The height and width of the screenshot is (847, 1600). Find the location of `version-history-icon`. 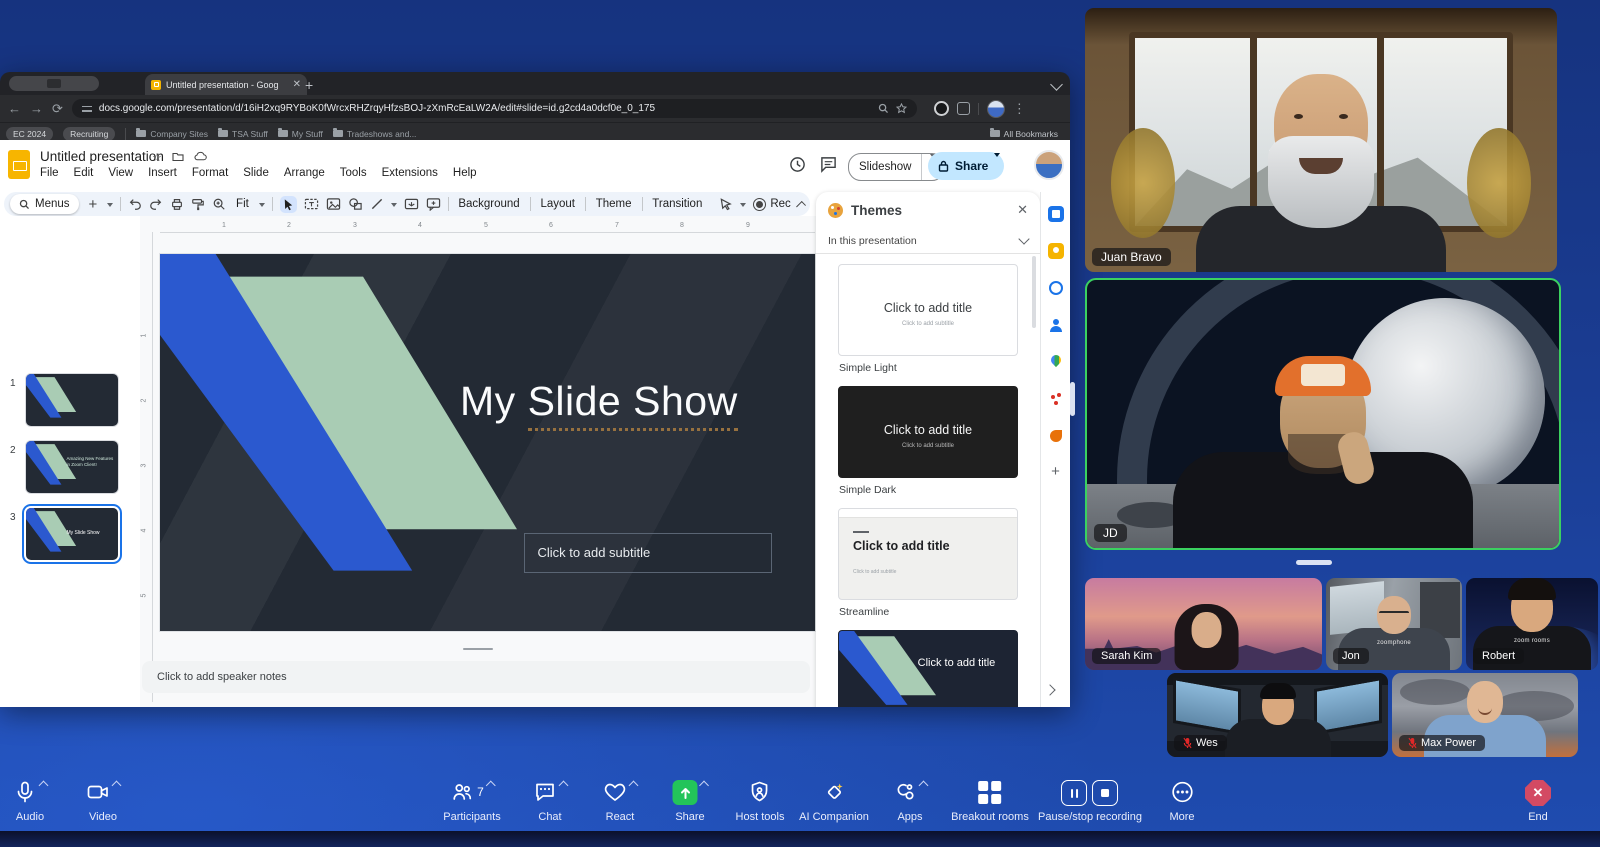

version-history-icon is located at coordinates (797, 164).